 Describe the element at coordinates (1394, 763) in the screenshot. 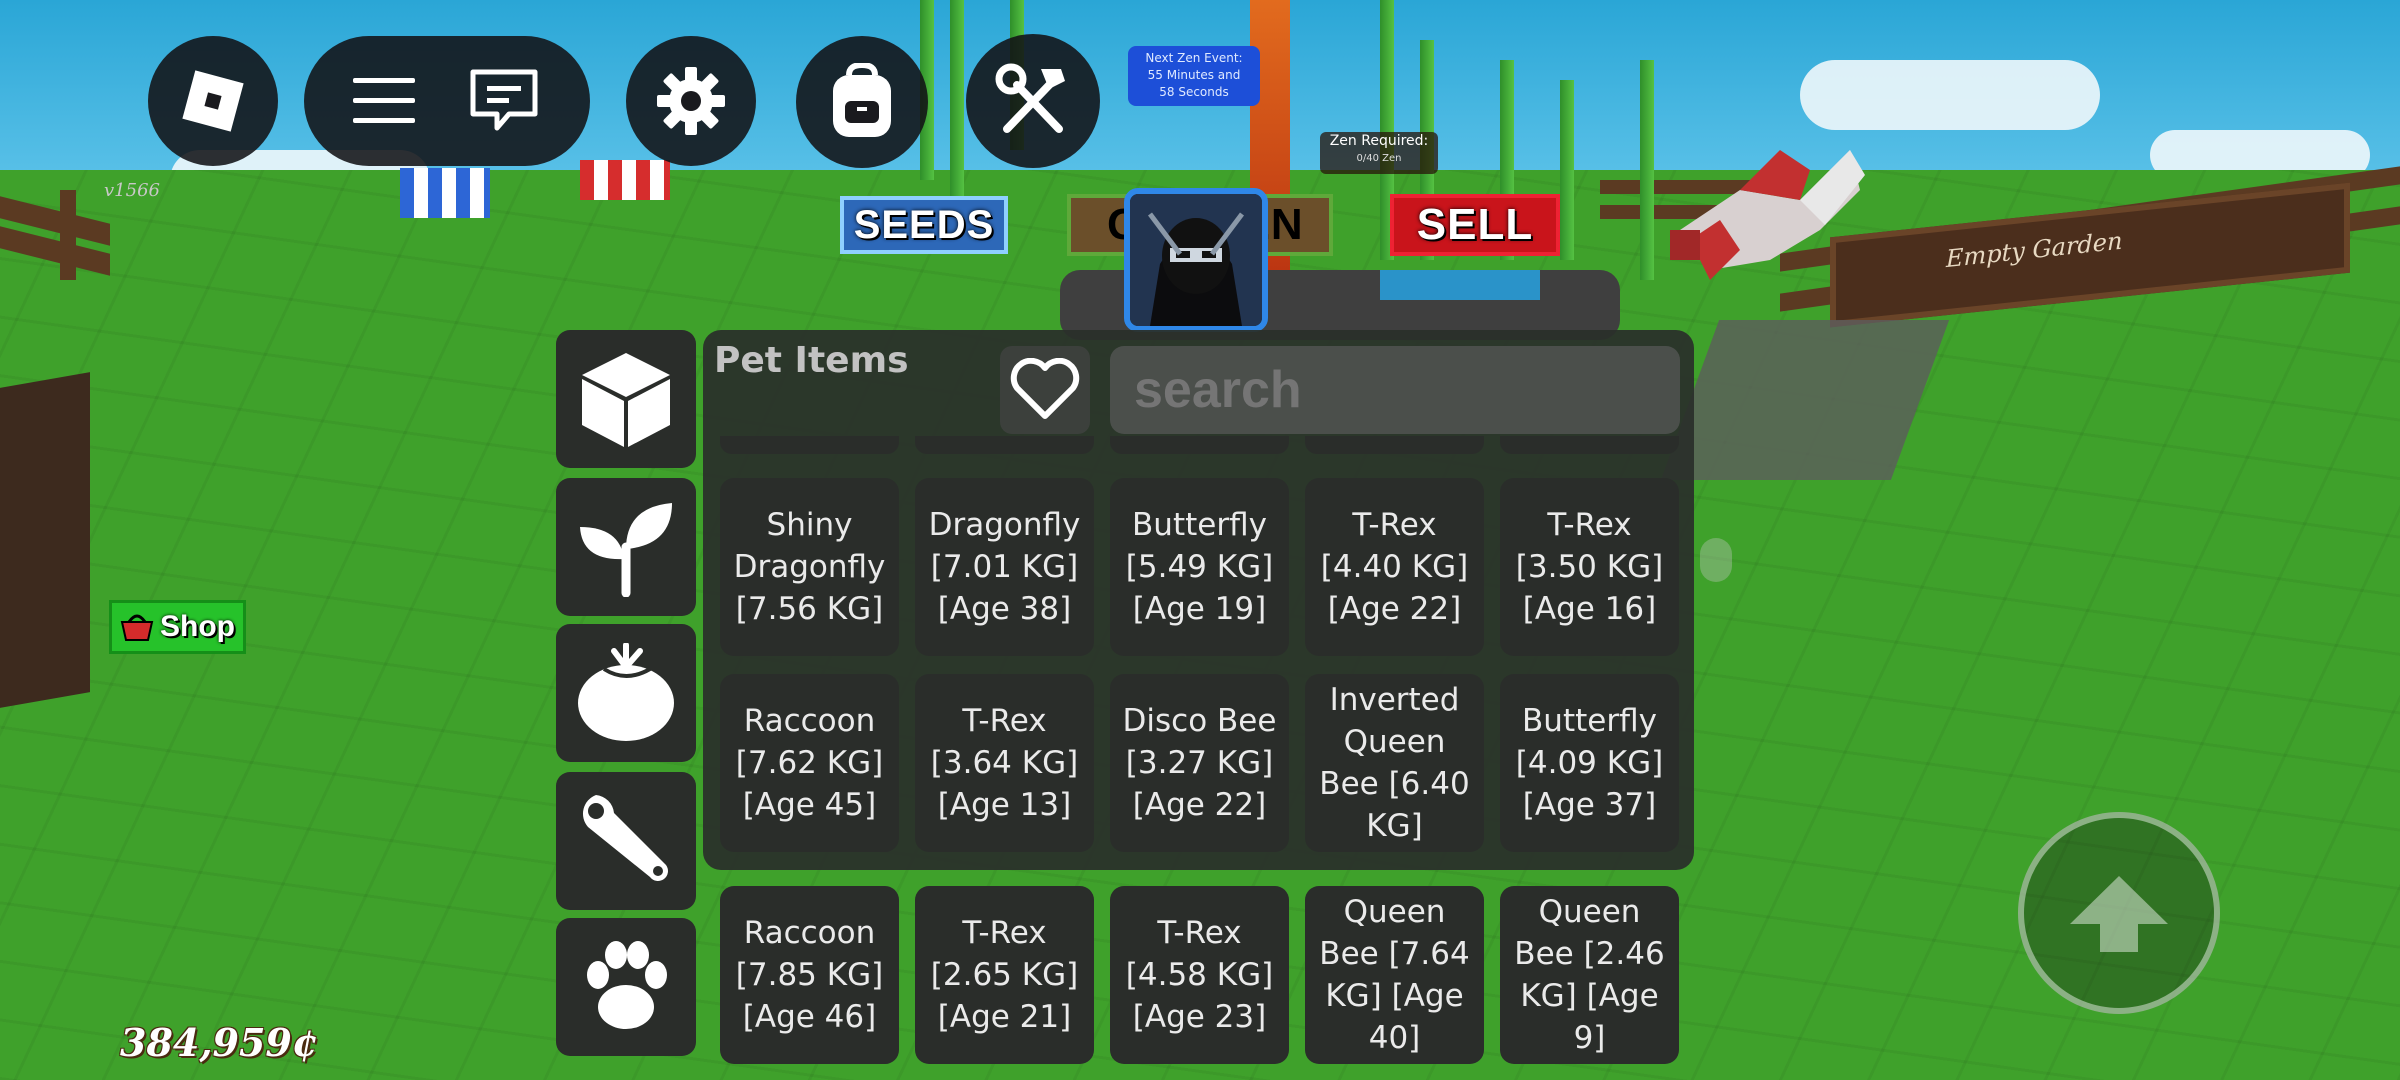

I see `inventory-slot: Inverted Queen Bee [6.40 KG]` at that location.